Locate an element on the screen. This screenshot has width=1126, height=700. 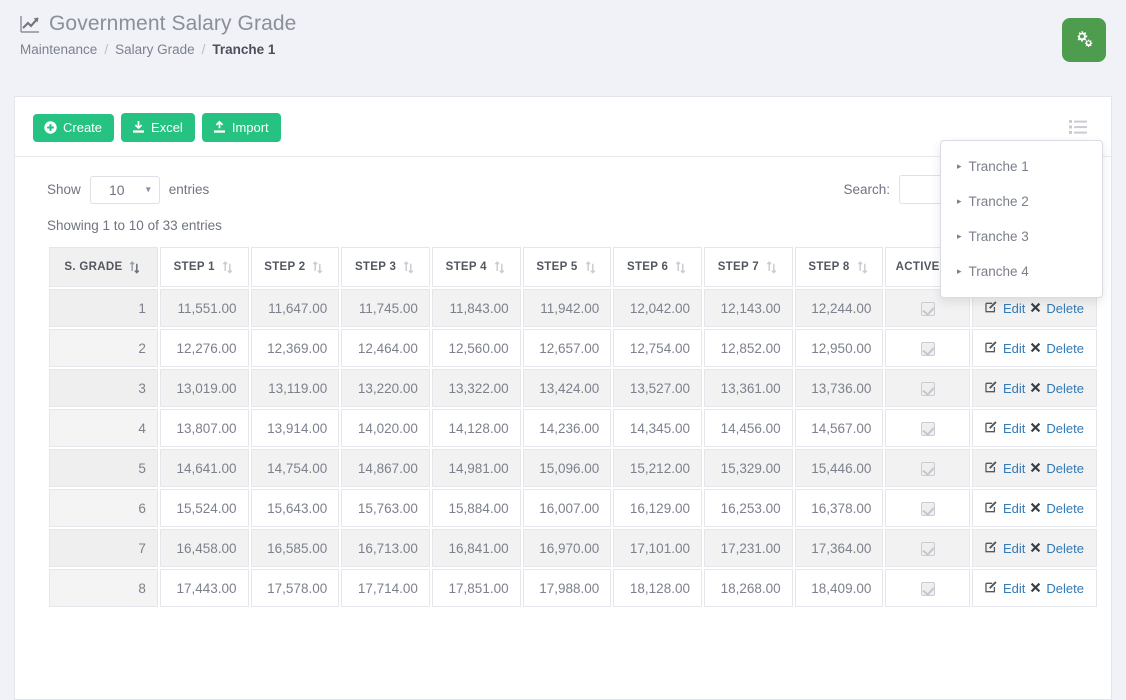
breadcrumb-item-salary-grade: Salary Grade is located at coordinates (155, 49).